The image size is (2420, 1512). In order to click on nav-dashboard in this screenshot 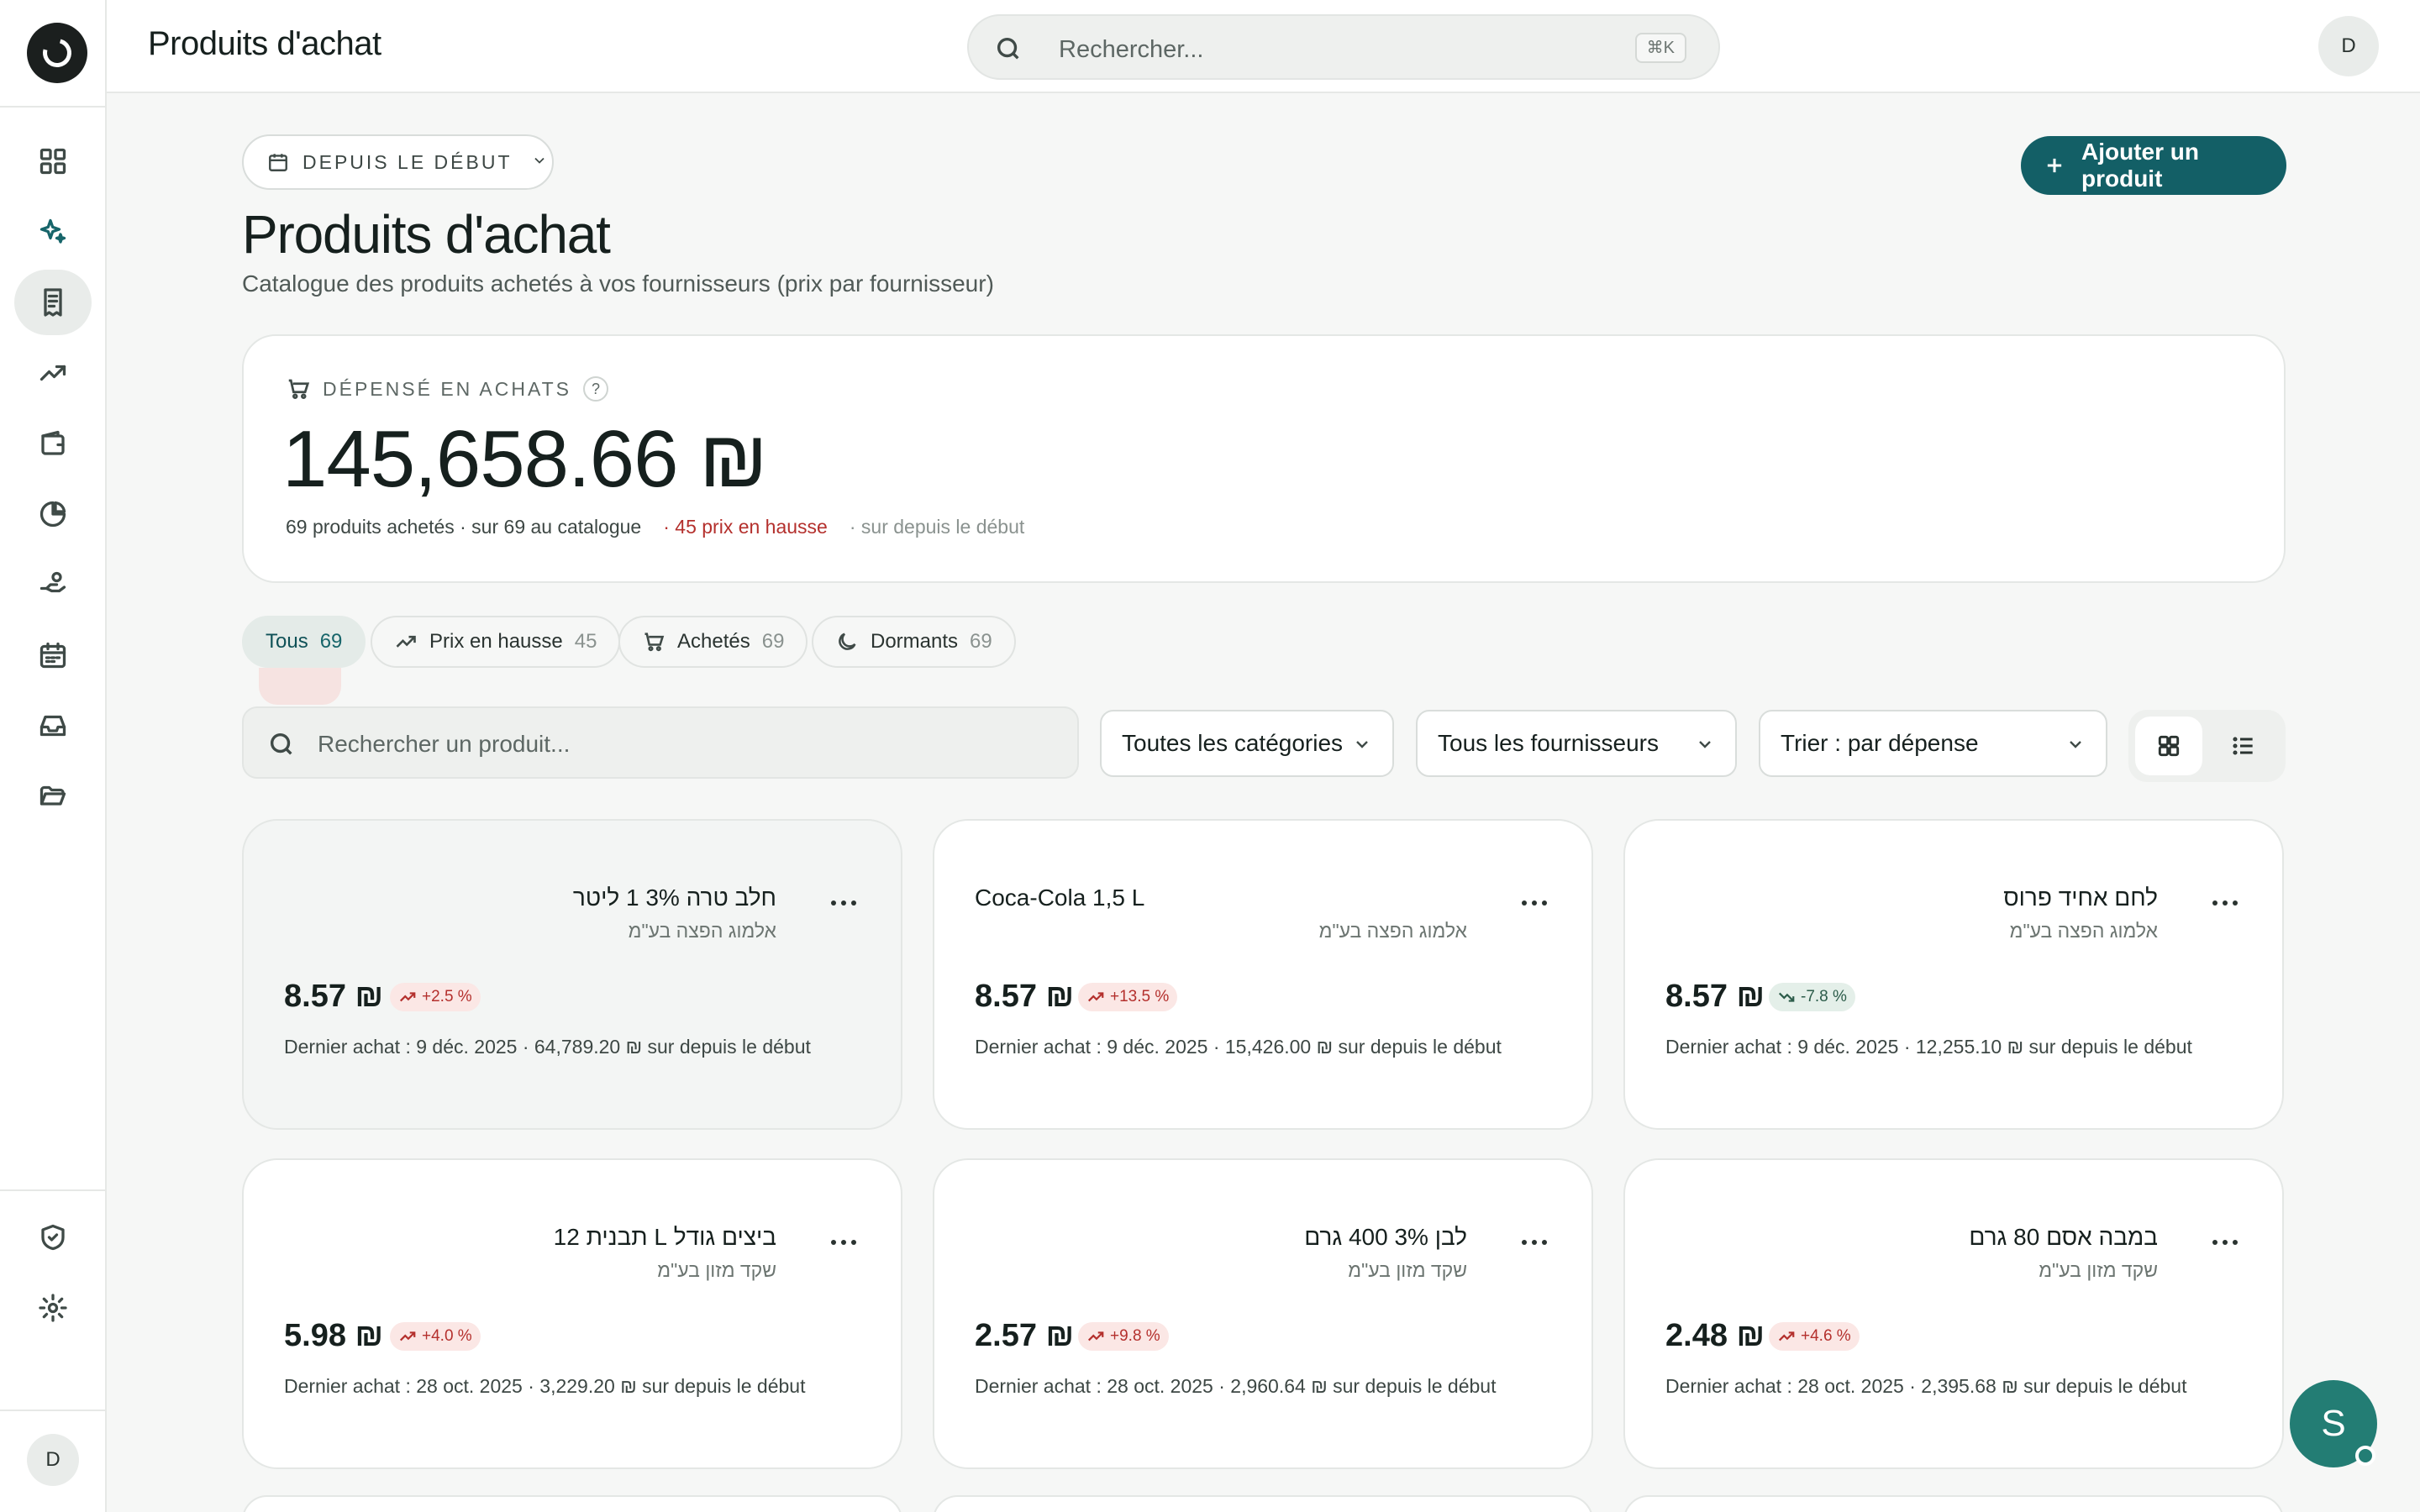, I will do `click(53, 161)`.